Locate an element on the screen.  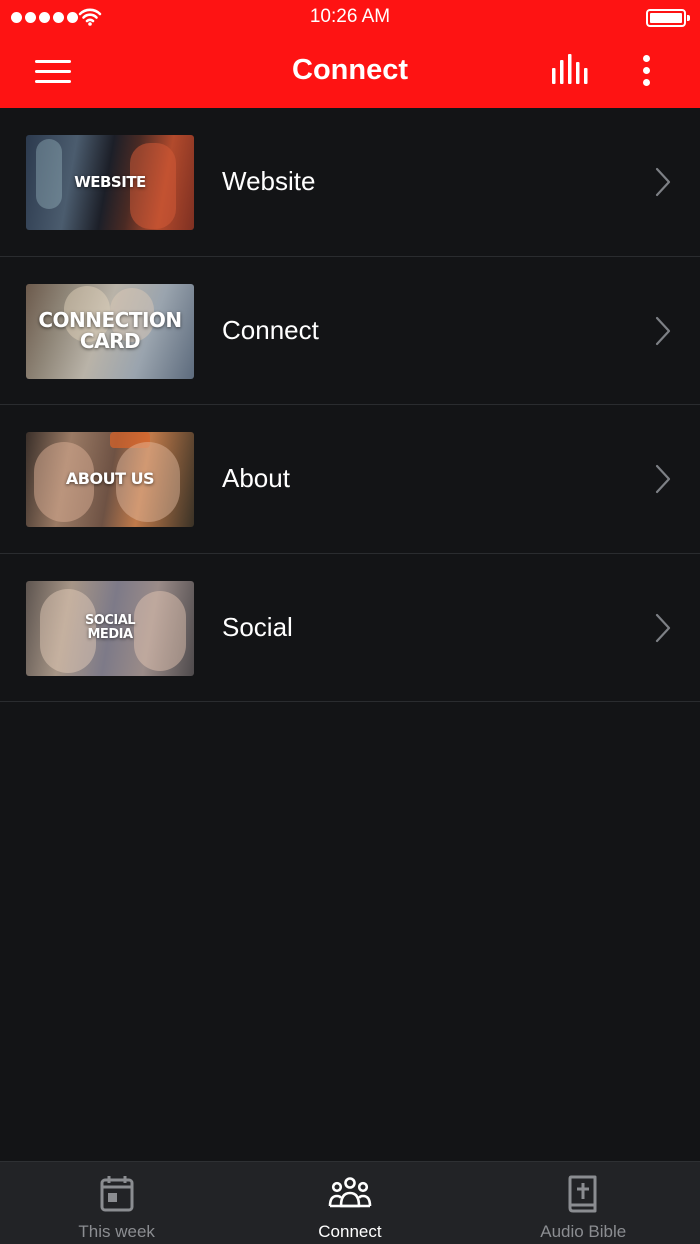
nav-bar: Connect is located at coordinates (350, 72).